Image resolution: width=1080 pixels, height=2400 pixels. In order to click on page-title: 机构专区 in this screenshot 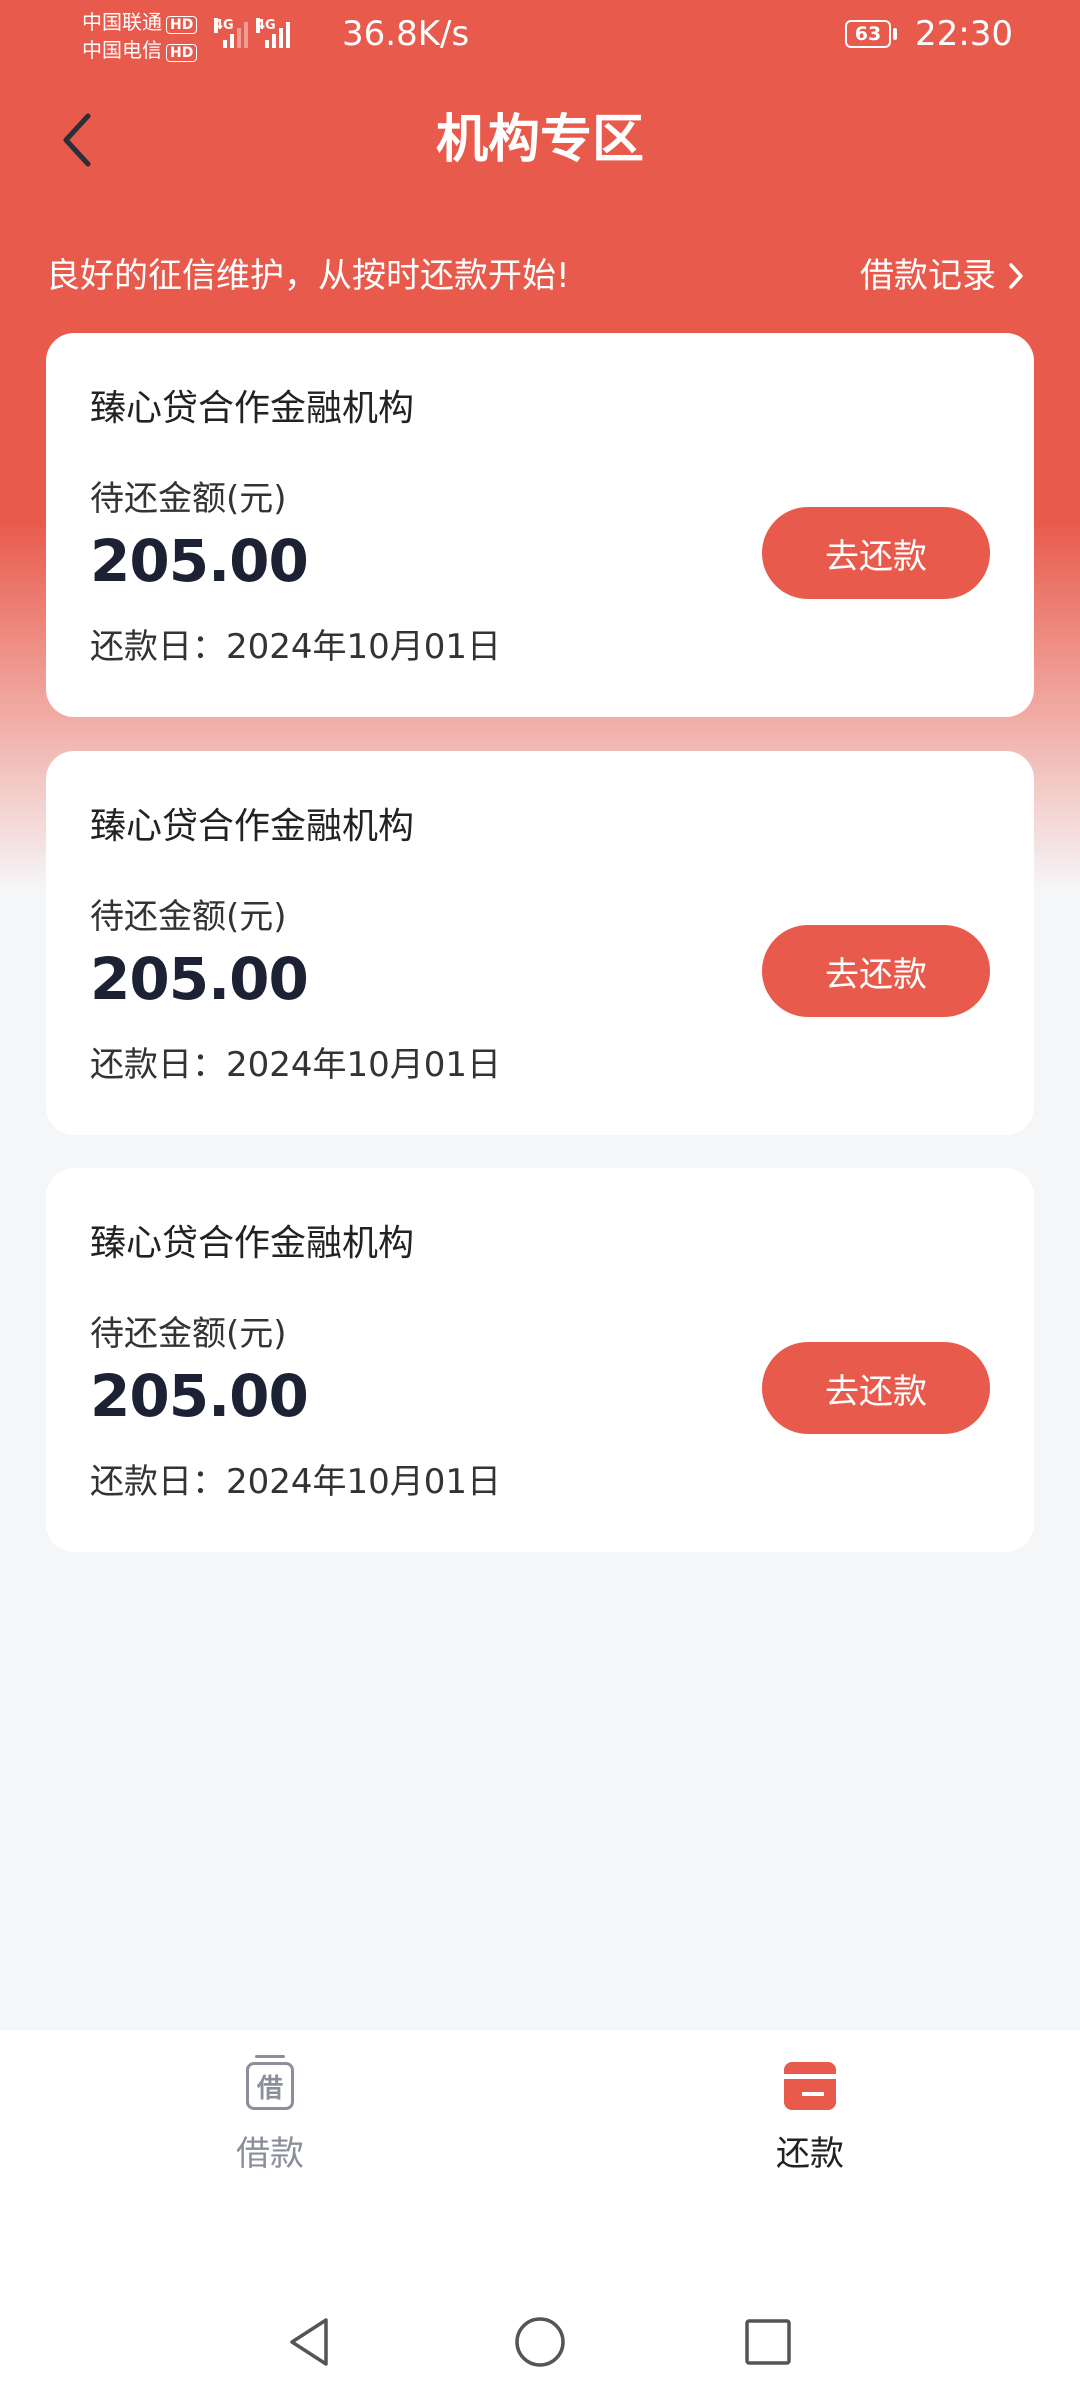, I will do `click(539, 140)`.